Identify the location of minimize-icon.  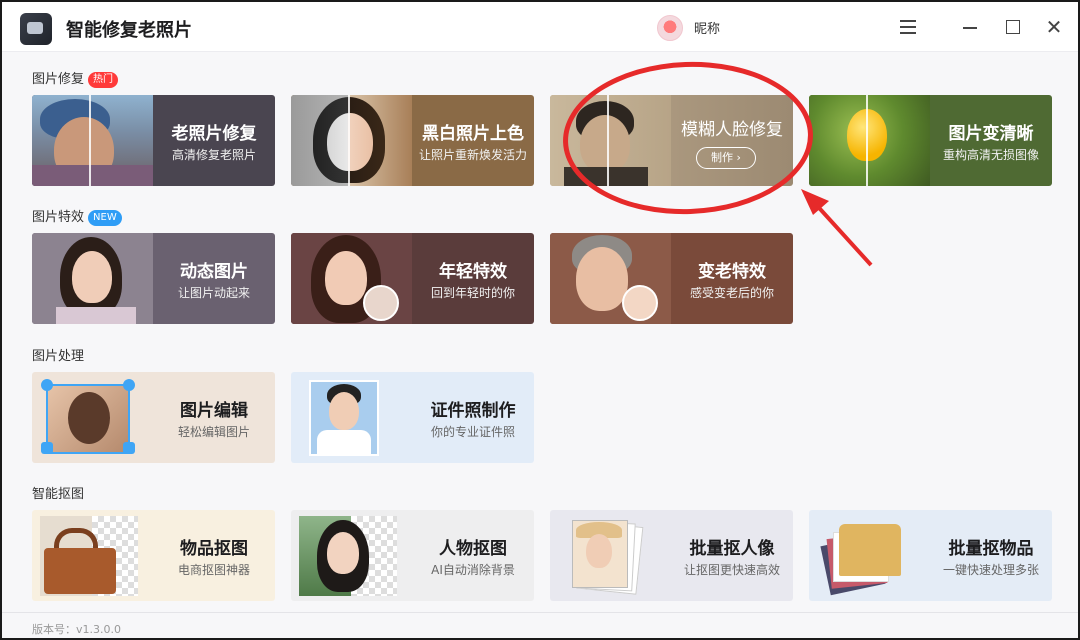
(970, 27).